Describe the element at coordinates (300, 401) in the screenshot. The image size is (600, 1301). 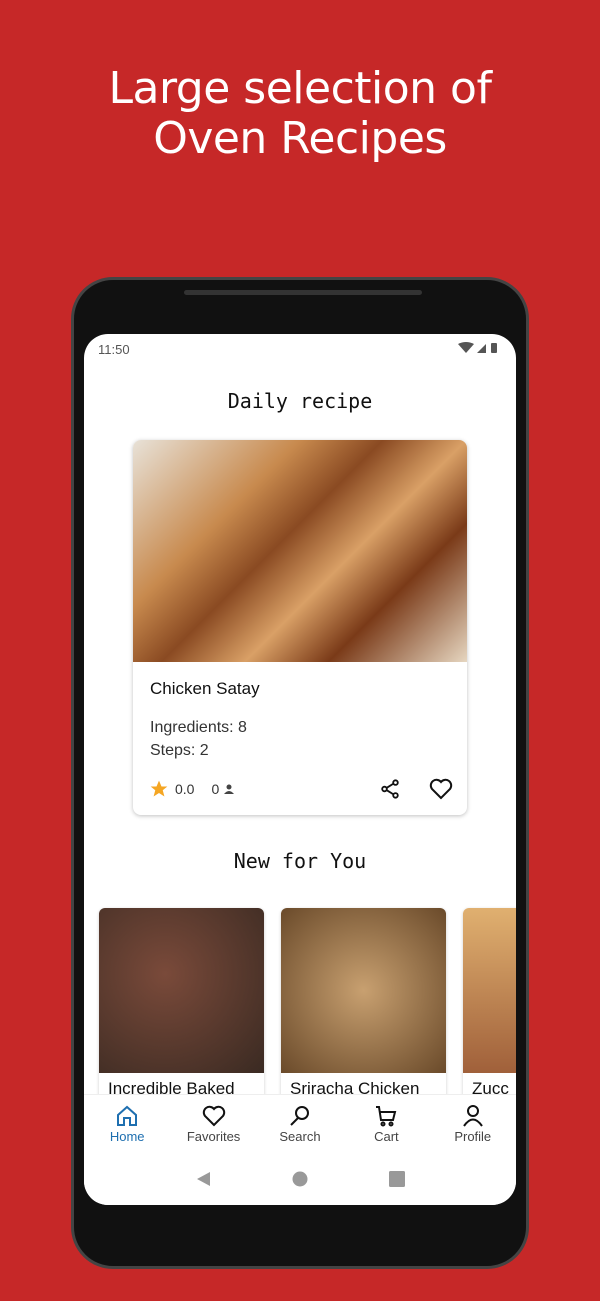
I see `daily-recipe-title: Daily recipe` at that location.